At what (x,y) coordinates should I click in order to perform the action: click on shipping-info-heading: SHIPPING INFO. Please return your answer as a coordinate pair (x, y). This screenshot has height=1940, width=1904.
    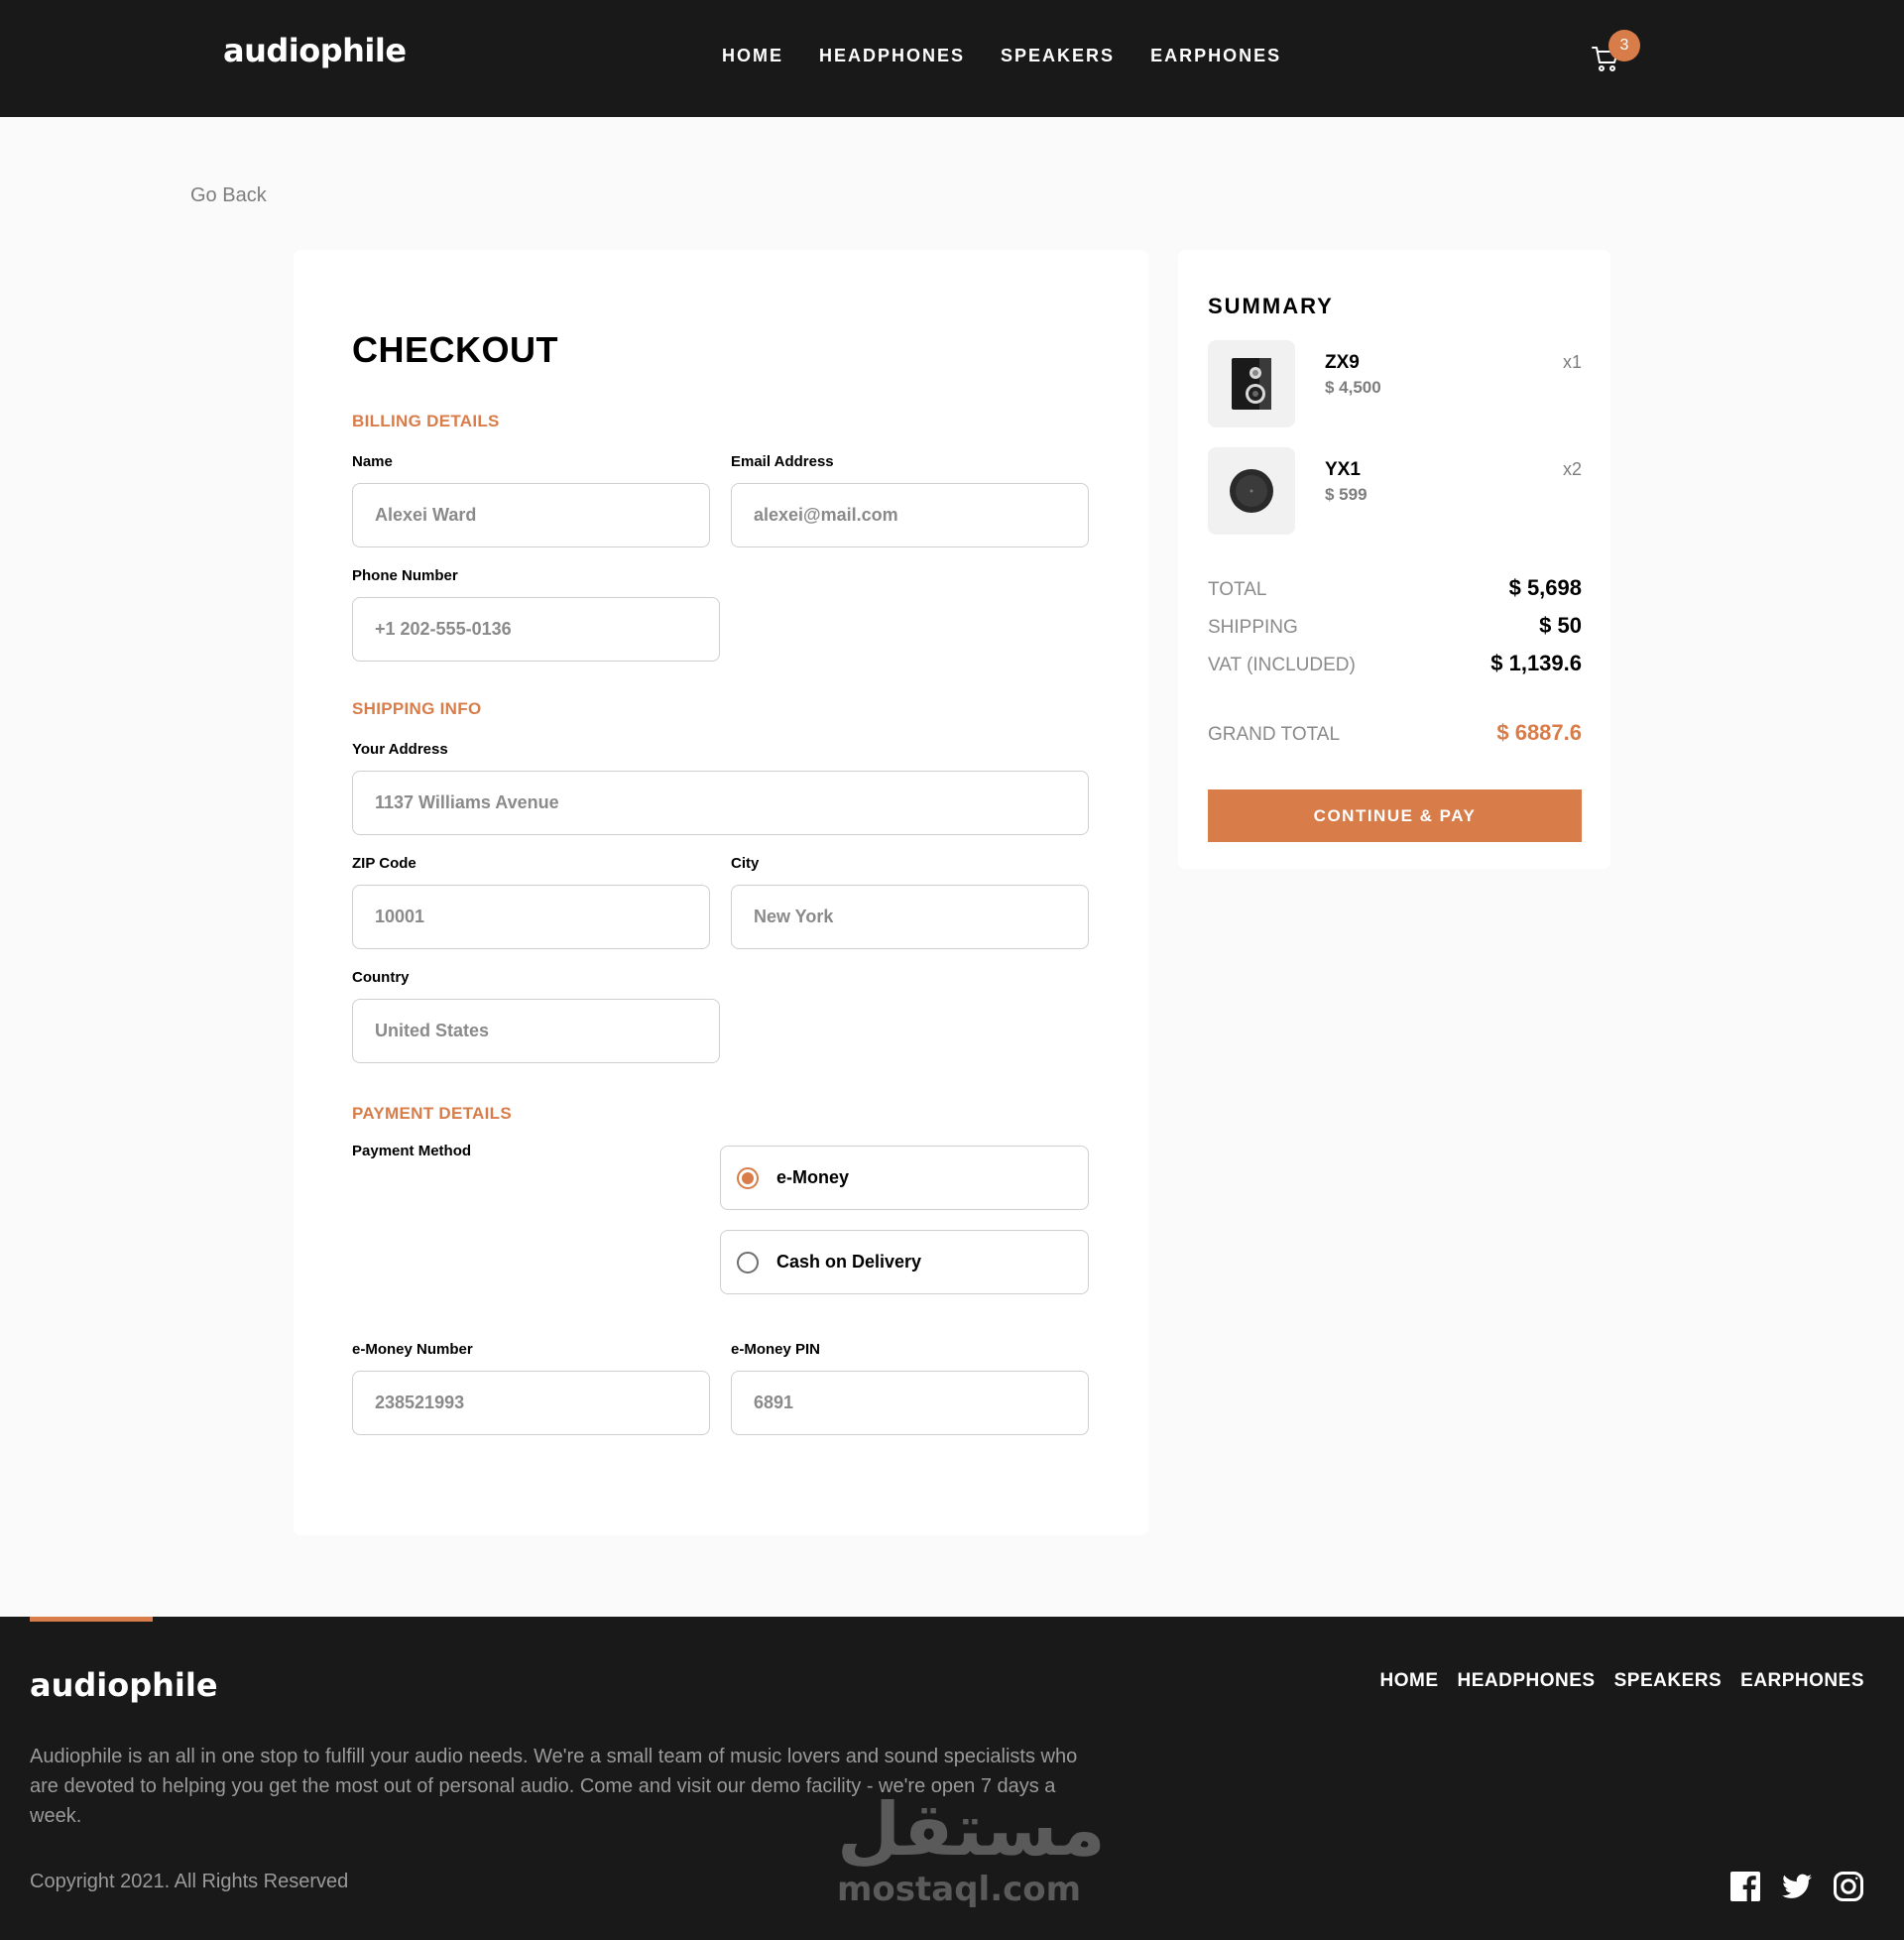
    Looking at the image, I should click on (417, 708).